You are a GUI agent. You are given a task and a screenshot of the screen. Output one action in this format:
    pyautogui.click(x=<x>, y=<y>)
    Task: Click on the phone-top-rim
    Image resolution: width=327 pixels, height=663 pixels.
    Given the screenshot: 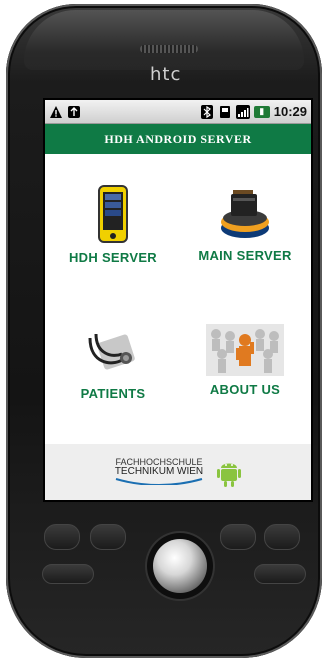 What is the action you would take?
    pyautogui.click(x=164, y=40)
    